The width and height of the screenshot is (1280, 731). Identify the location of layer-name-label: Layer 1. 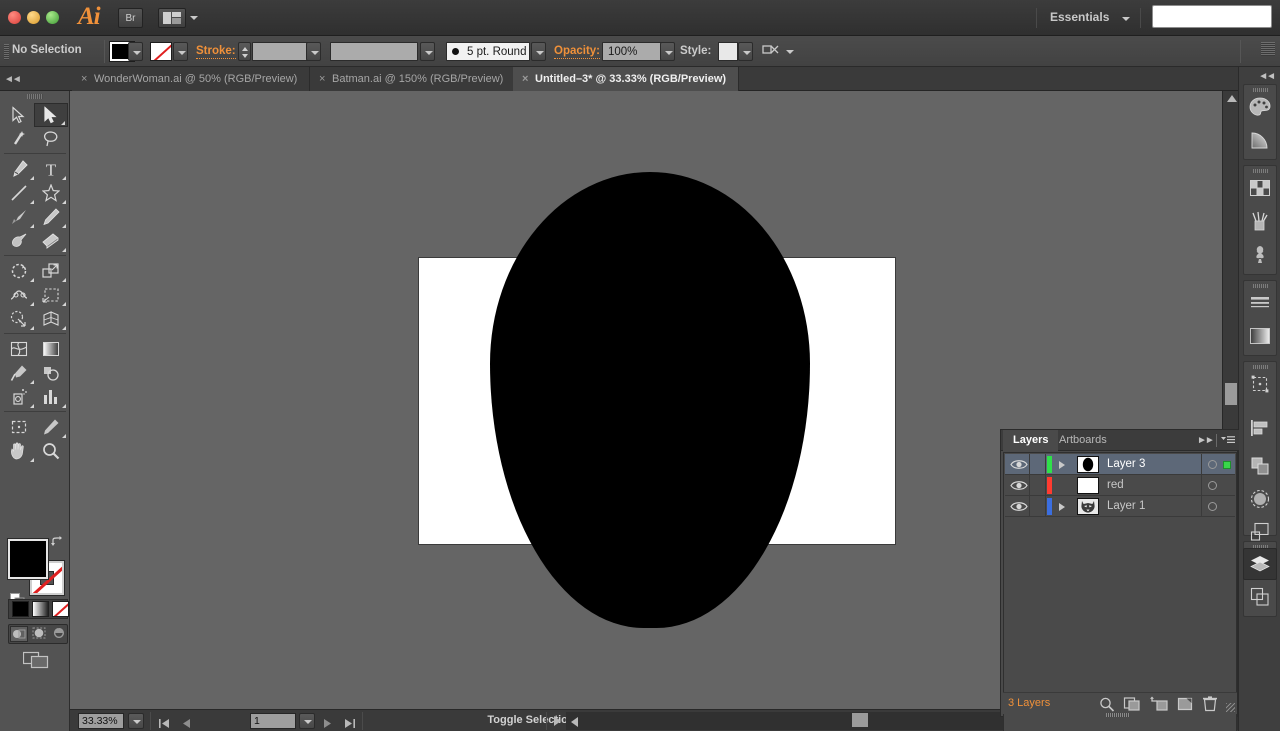
(1126, 506).